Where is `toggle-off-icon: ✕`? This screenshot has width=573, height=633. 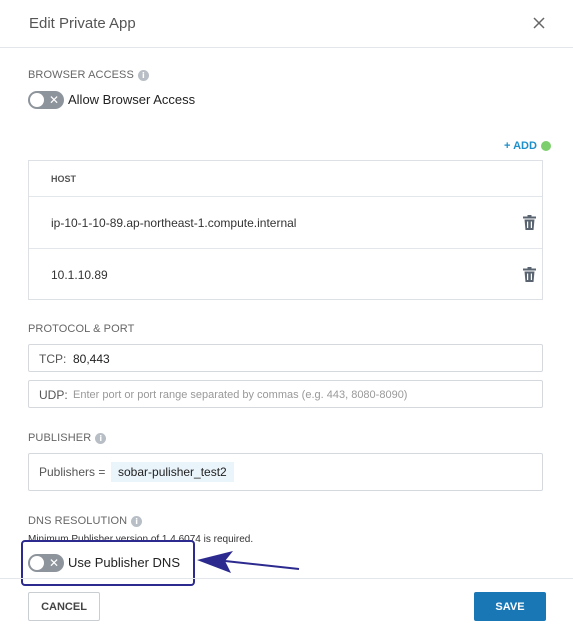 toggle-off-icon: ✕ is located at coordinates (54, 100).